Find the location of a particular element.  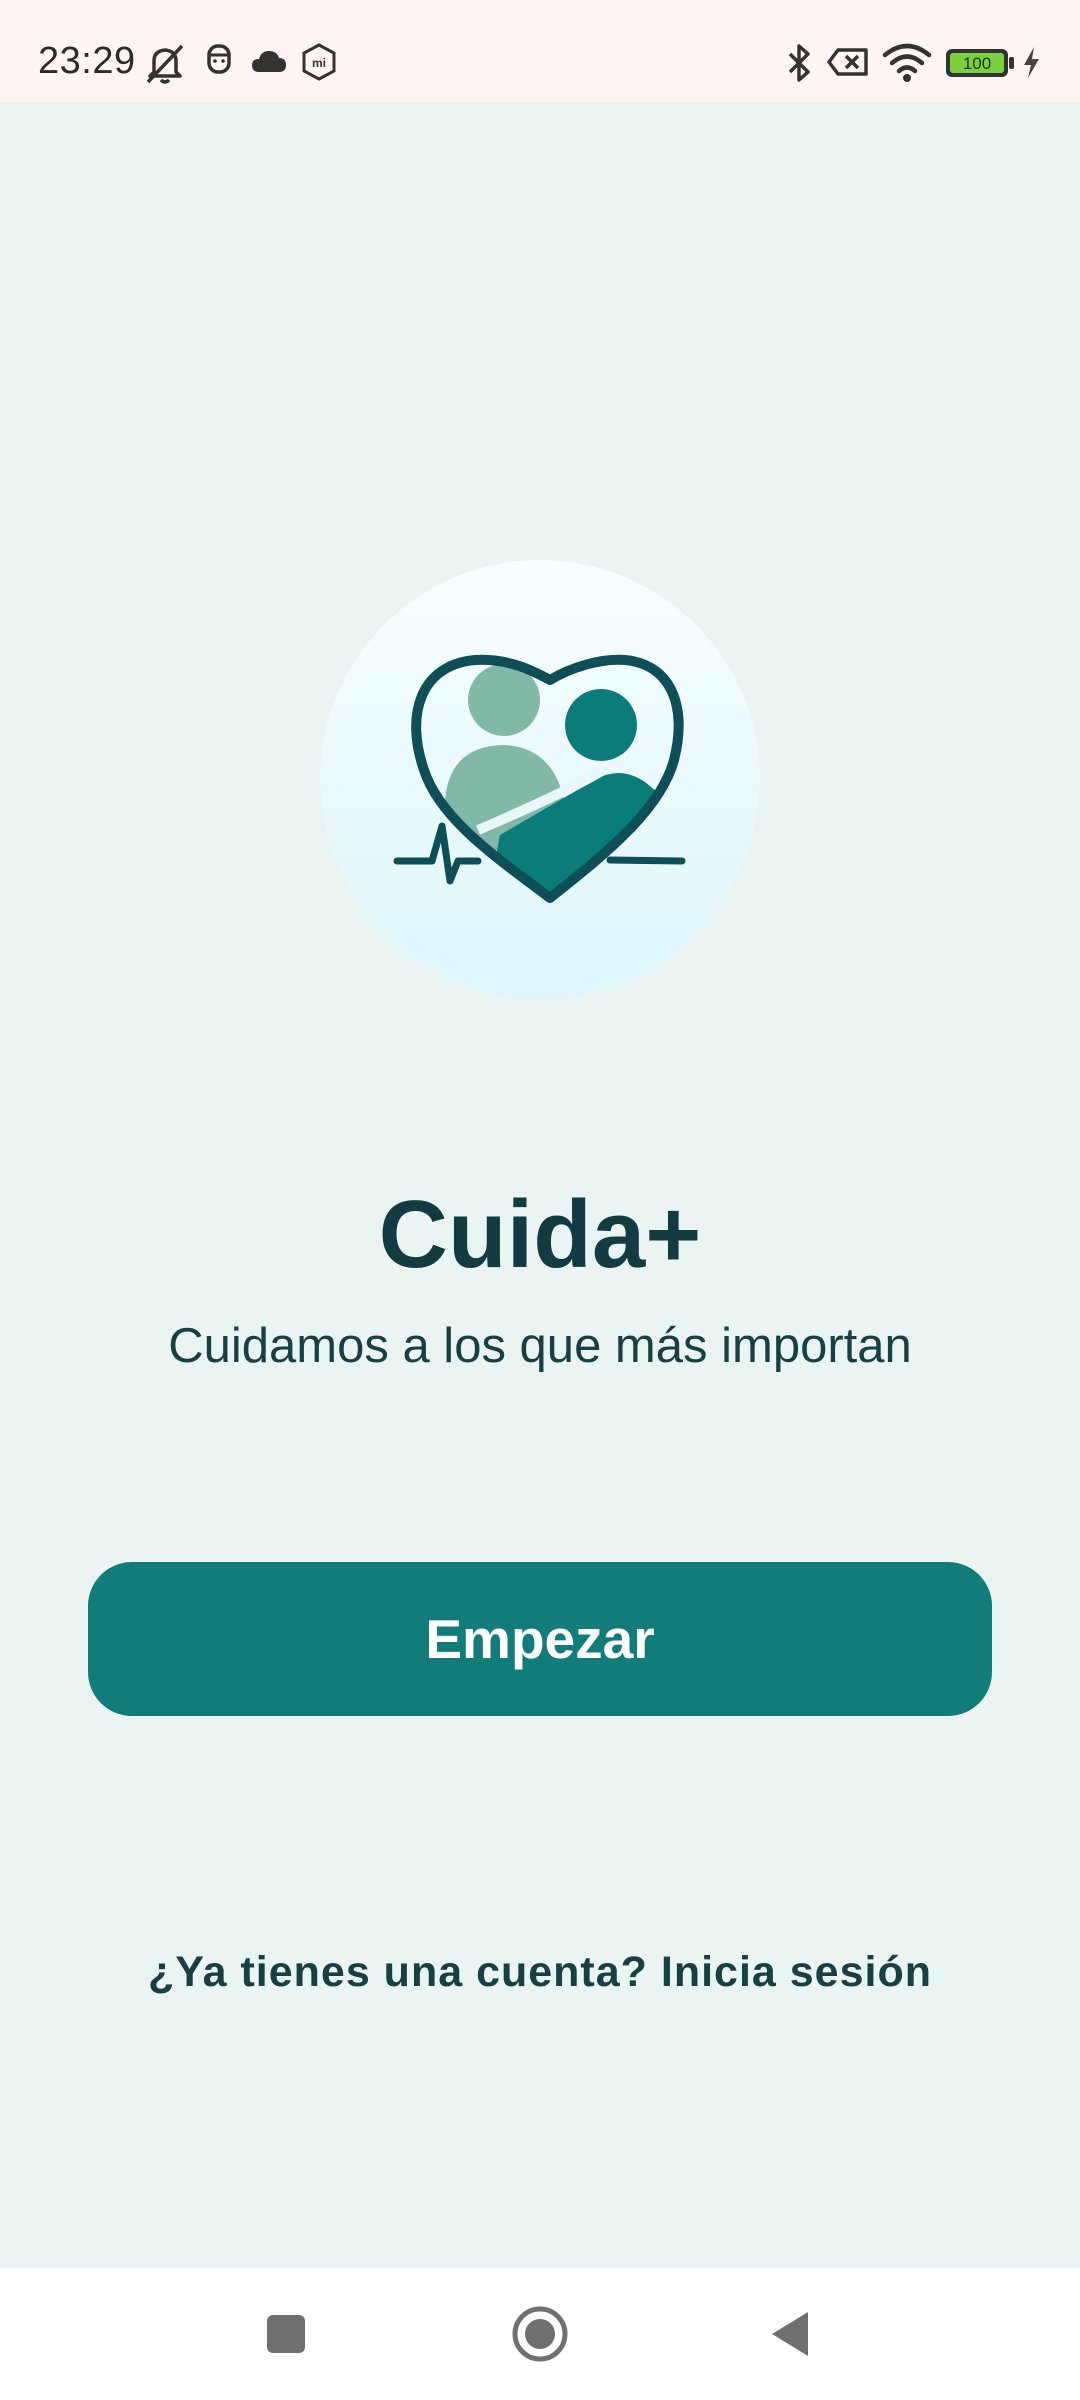

wifi-icon is located at coordinates (907, 64).